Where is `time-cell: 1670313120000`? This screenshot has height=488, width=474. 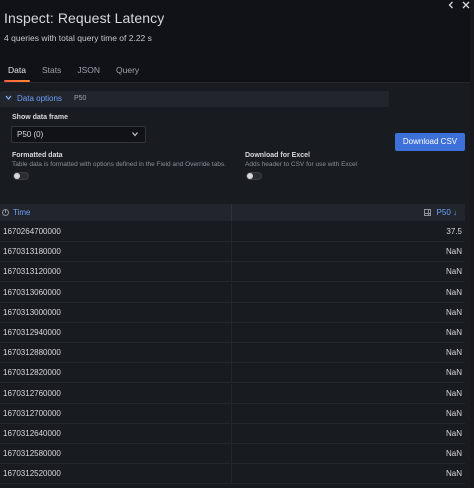
time-cell: 1670313120000 is located at coordinates (32, 272).